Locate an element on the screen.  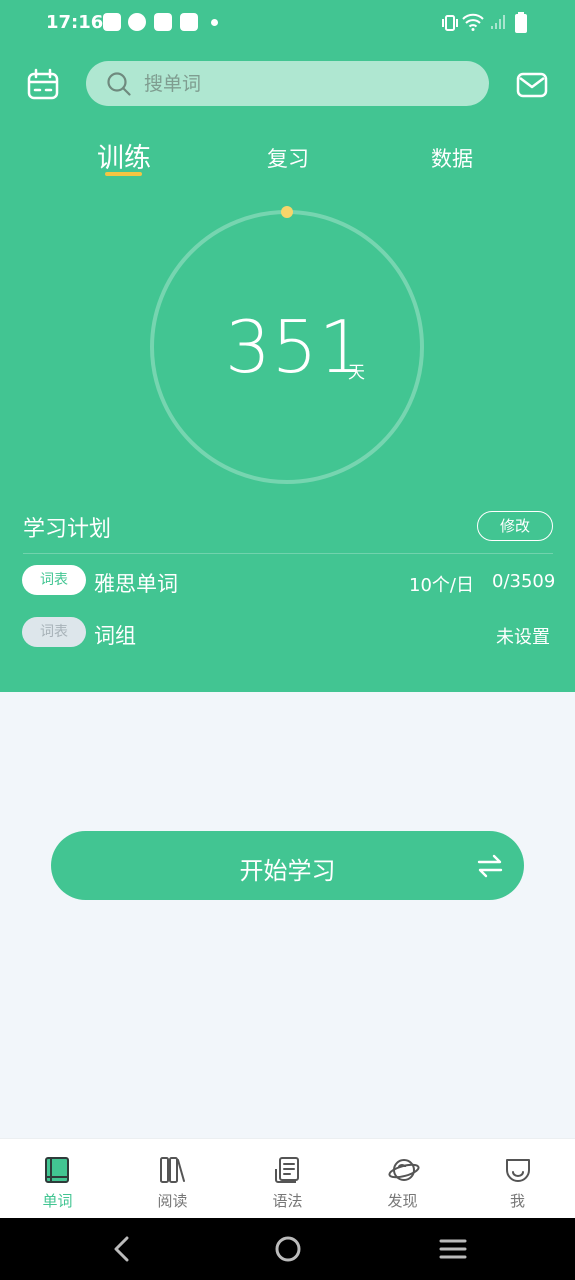
start-learning-label: 开始学习 is located at coordinates (287, 871).